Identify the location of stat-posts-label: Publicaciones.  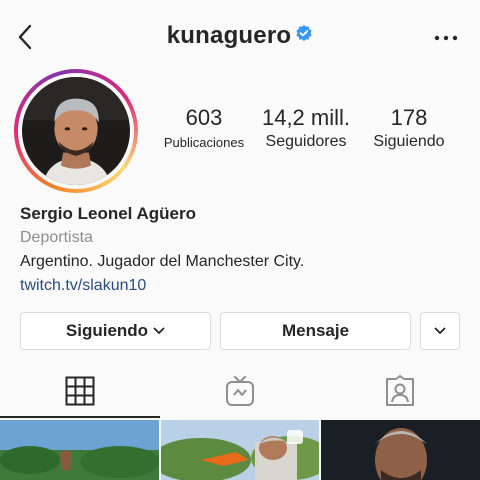
(204, 142).